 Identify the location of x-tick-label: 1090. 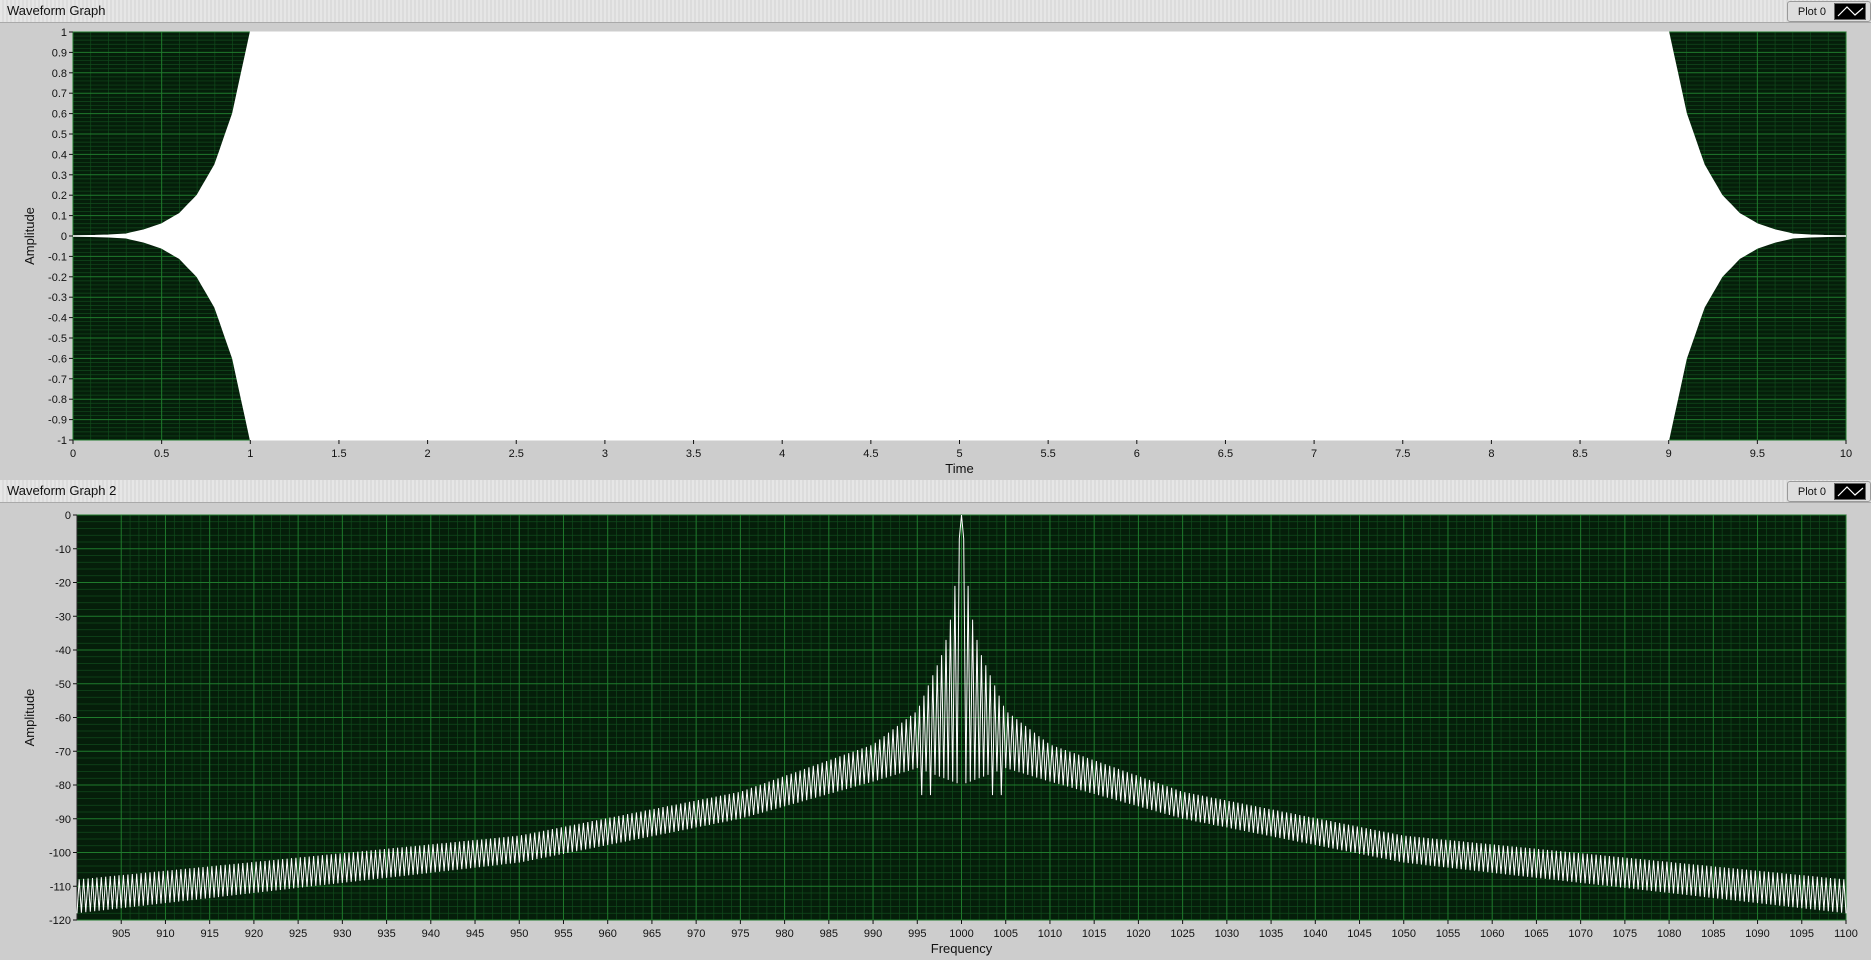
(1757, 934).